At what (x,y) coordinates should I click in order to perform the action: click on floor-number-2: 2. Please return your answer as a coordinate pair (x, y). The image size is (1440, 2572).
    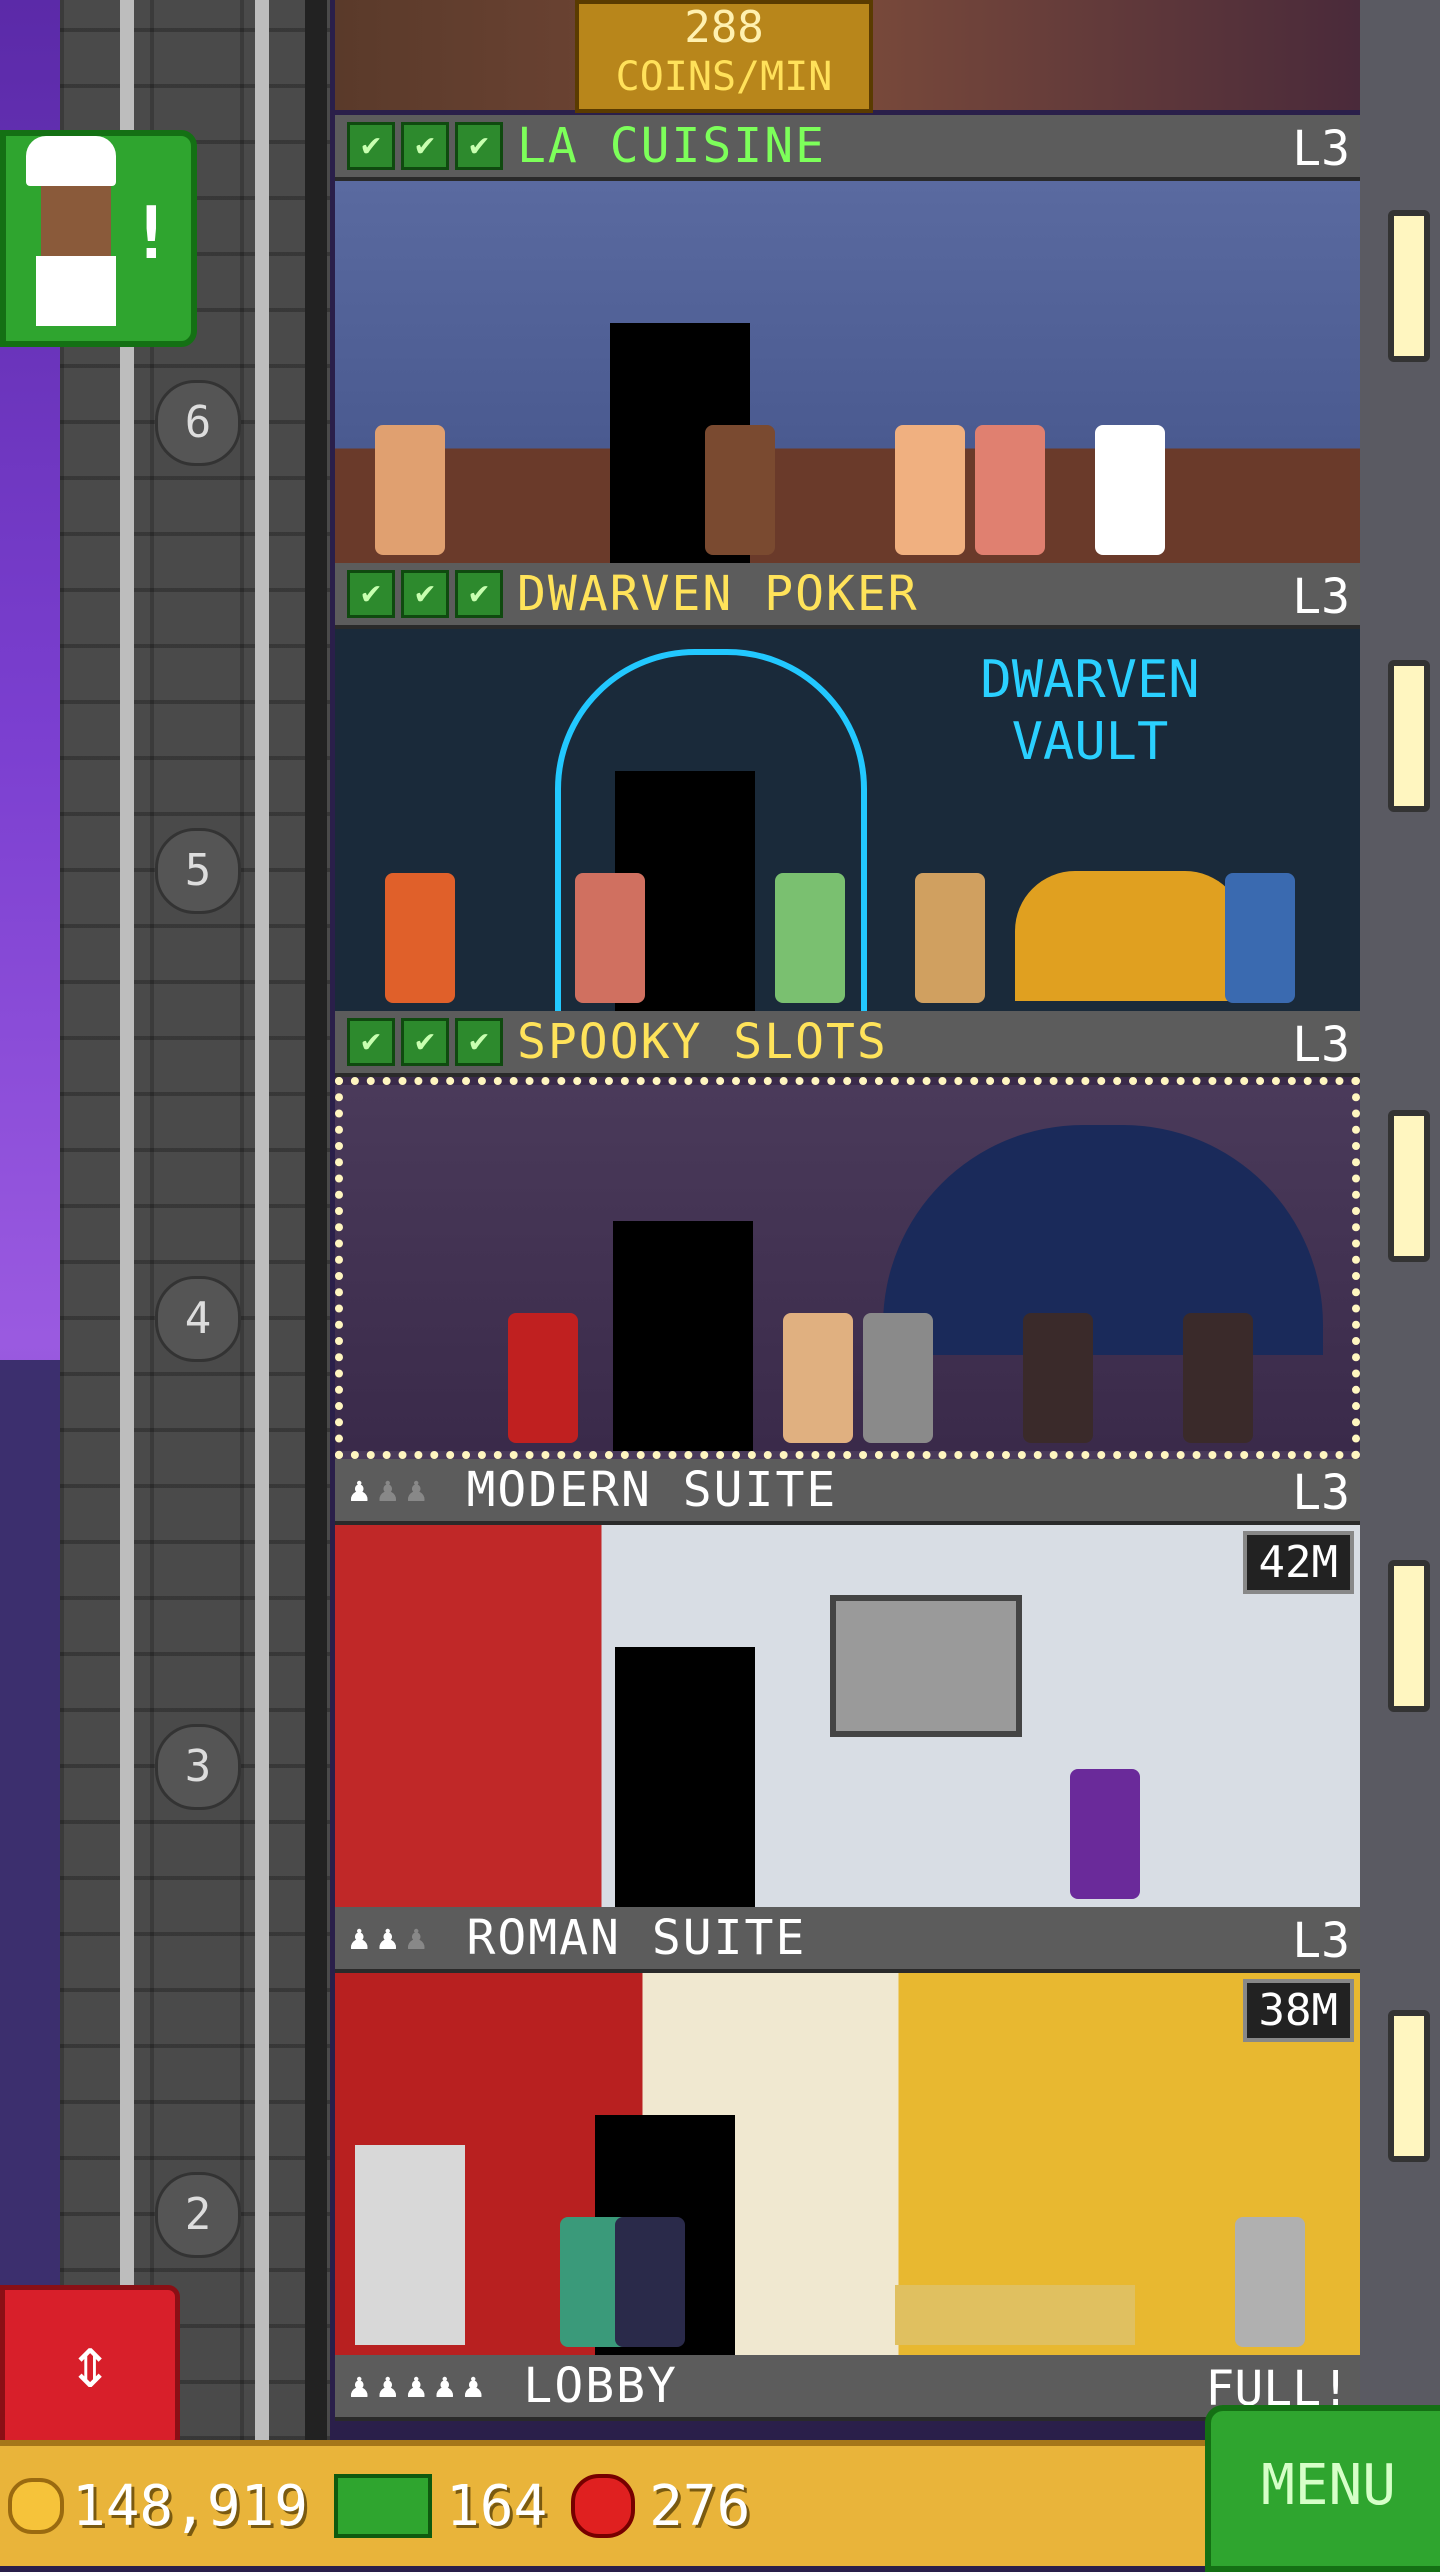
    Looking at the image, I should click on (198, 2215).